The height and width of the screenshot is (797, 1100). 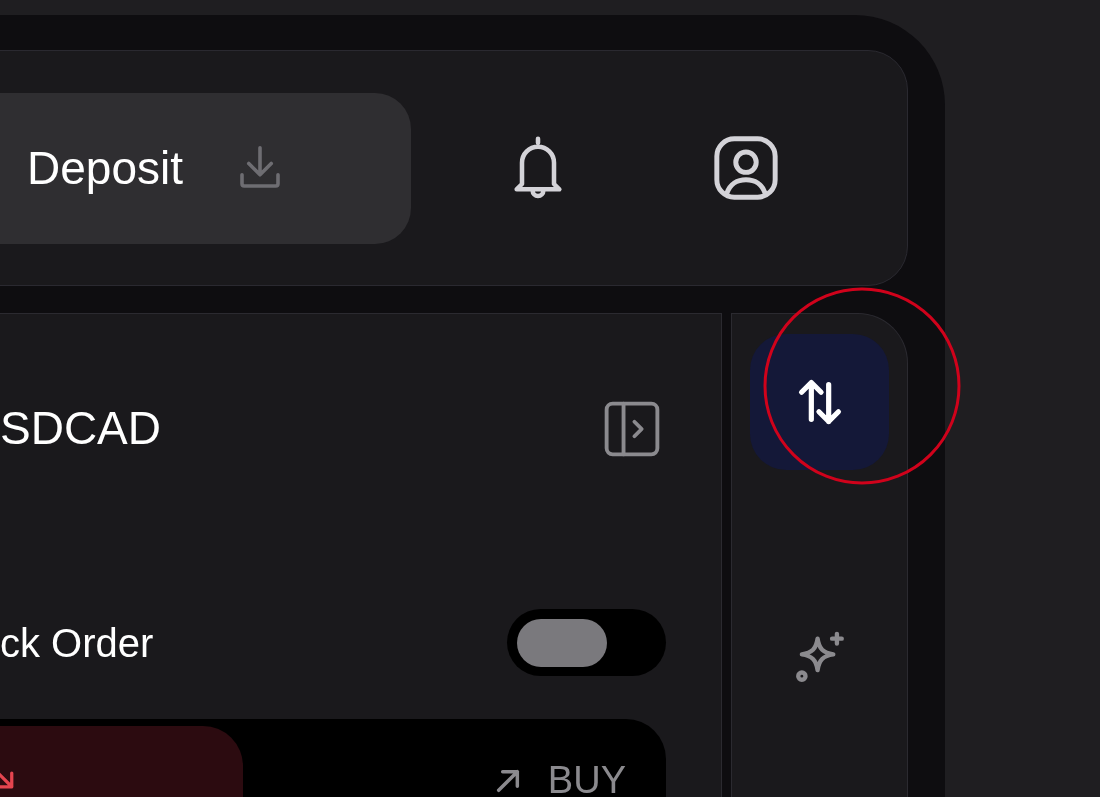 I want to click on deposit-button: Deposit, so click(x=205, y=168).